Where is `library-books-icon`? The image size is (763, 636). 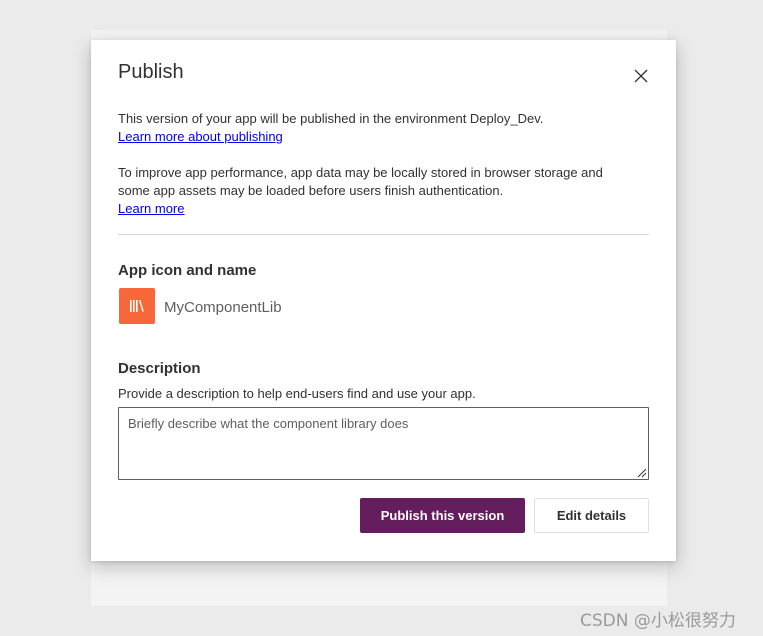 library-books-icon is located at coordinates (137, 306).